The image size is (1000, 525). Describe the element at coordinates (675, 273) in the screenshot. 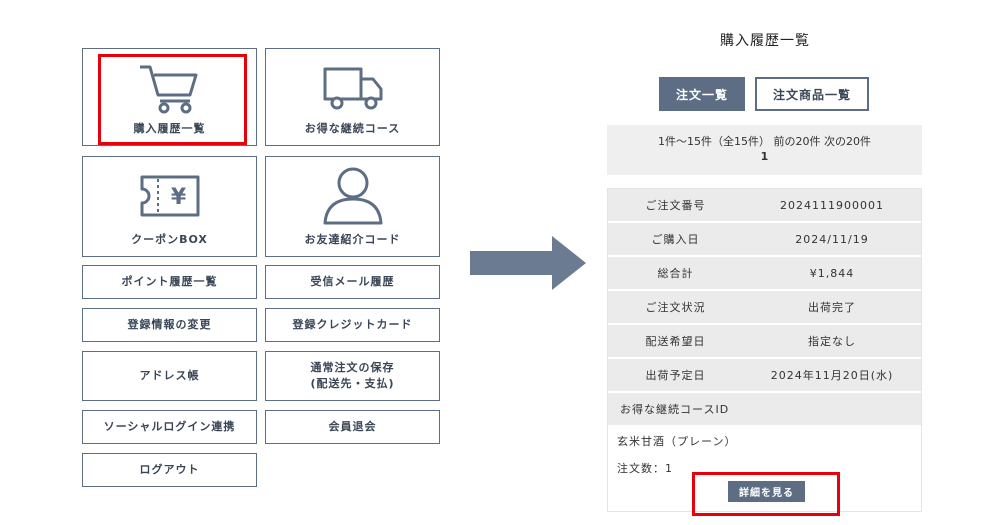

I see `order-row-key: 総合計` at that location.